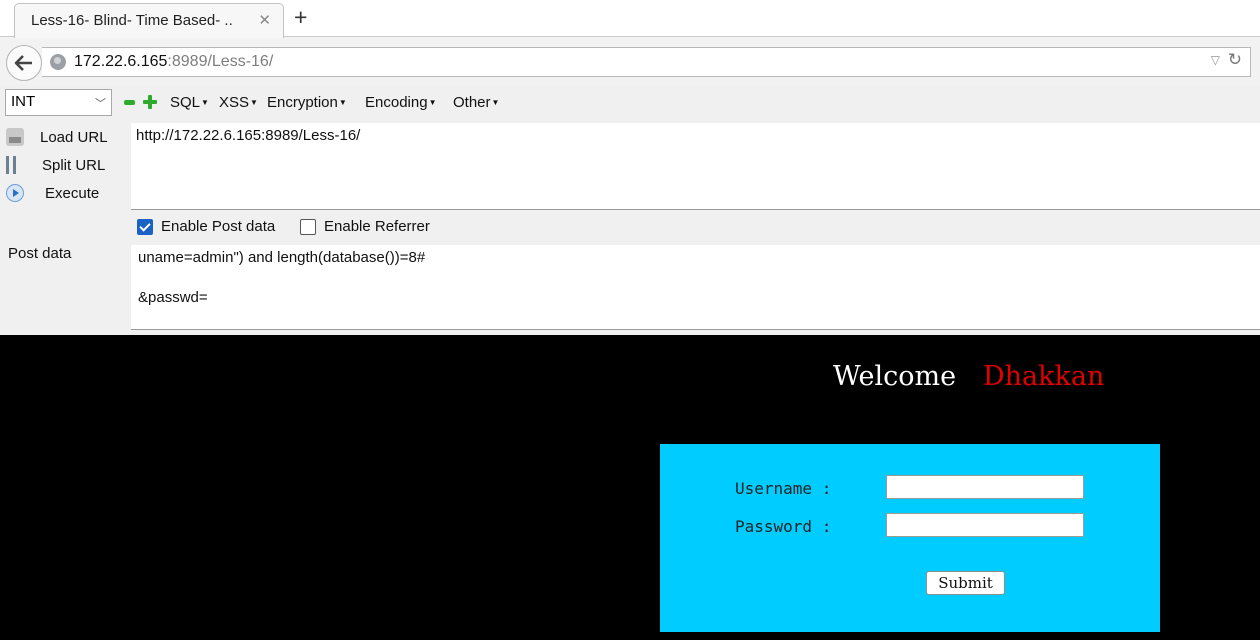 Image resolution: width=1260 pixels, height=640 pixels. What do you see at coordinates (121, 61) in the screenshot?
I see `url-host: 172.22.6.165` at bounding box center [121, 61].